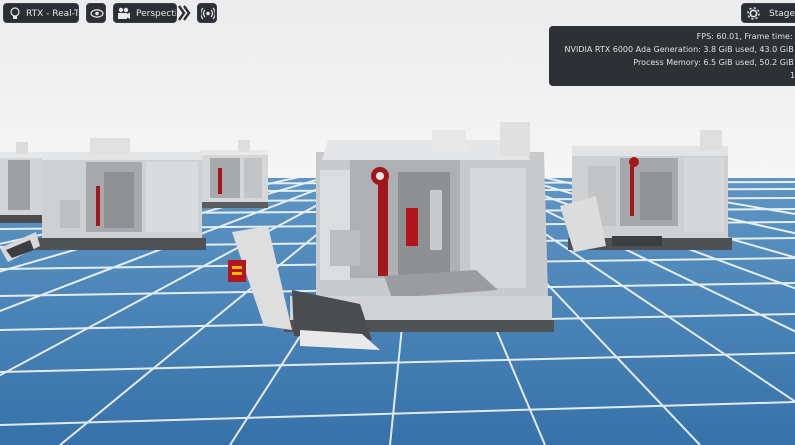  I want to click on camera-label: Perspectiv, so click(156, 14).